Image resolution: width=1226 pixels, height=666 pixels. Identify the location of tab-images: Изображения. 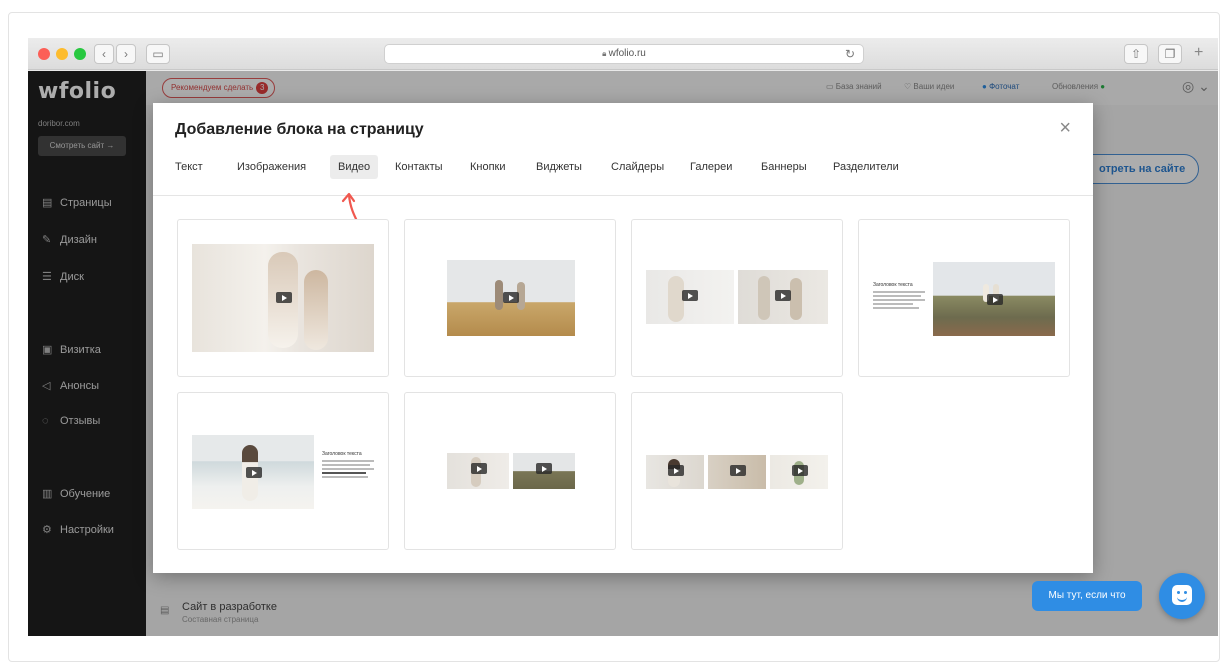
(271, 167).